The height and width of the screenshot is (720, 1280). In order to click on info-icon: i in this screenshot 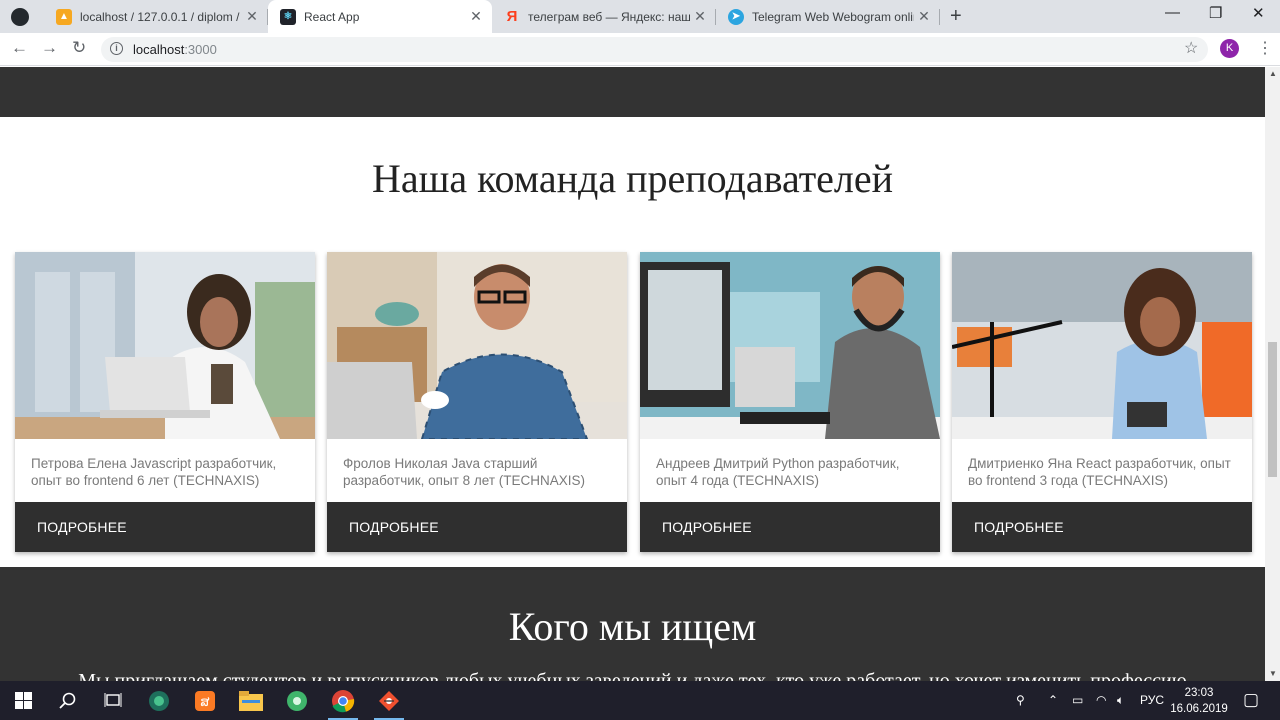, I will do `click(116, 48)`.